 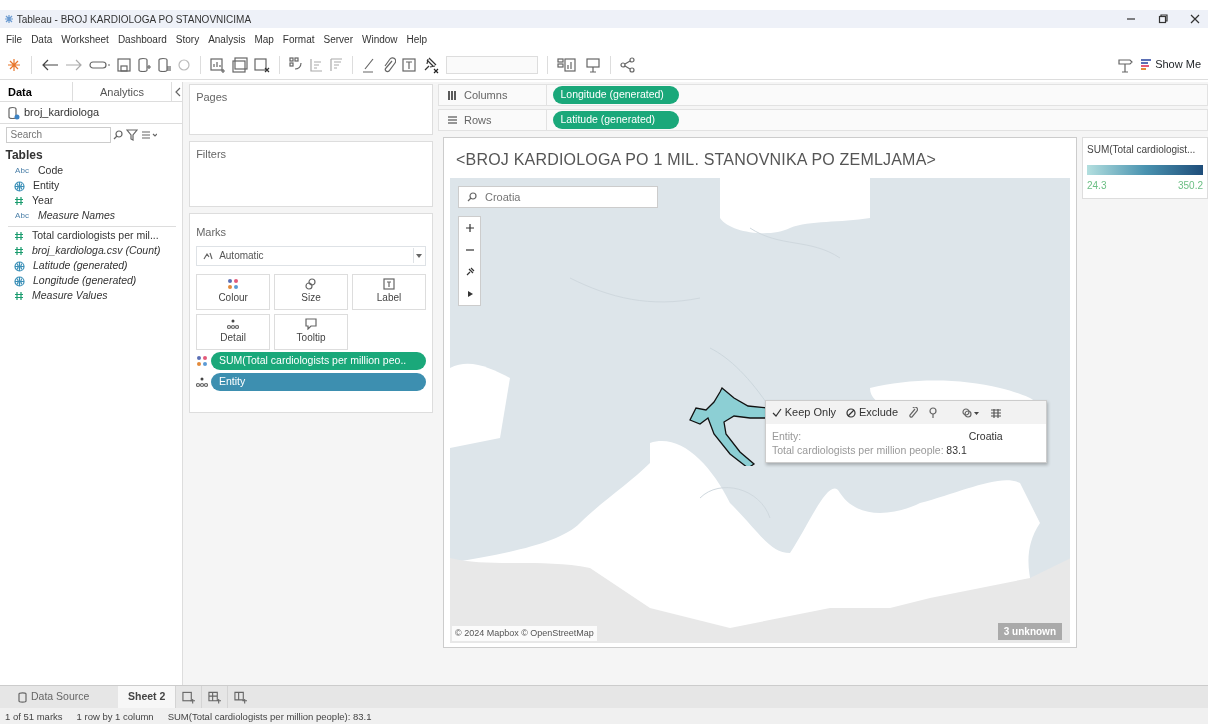 I want to click on search-icon, so click(x=118, y=134).